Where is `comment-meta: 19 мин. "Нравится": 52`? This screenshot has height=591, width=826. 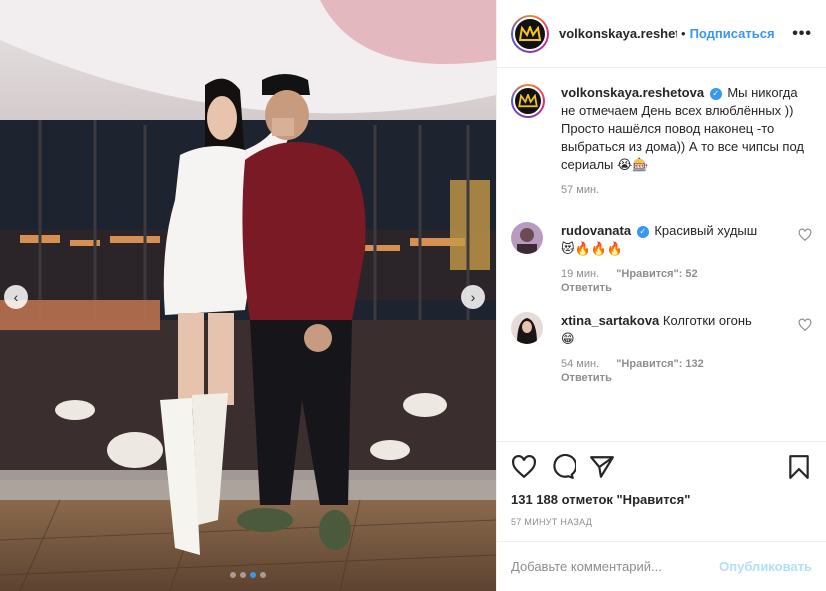
comment-meta: 19 мин. "Нравится": 52 is located at coordinates (676, 274).